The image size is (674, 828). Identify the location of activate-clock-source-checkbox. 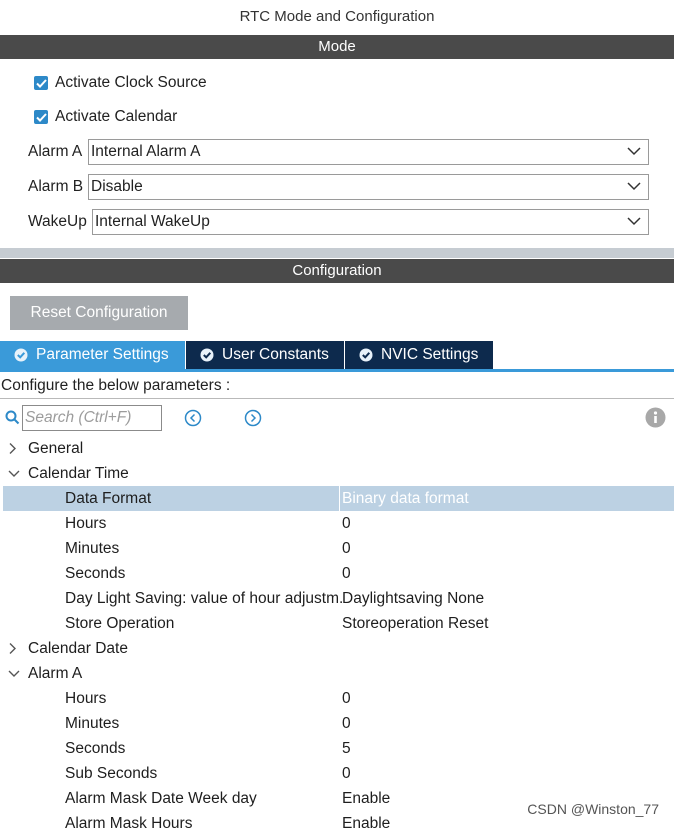
(41, 83).